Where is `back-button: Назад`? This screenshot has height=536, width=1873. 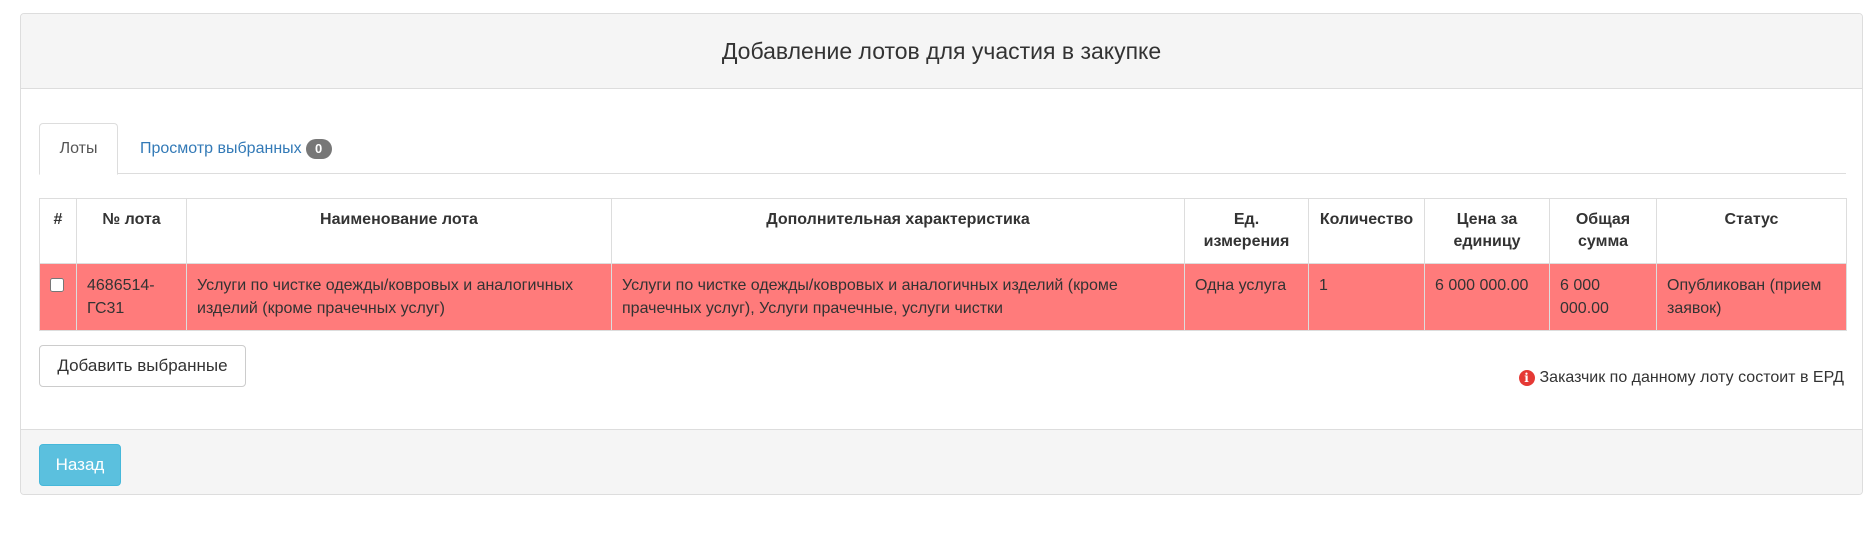 back-button: Назад is located at coordinates (80, 465).